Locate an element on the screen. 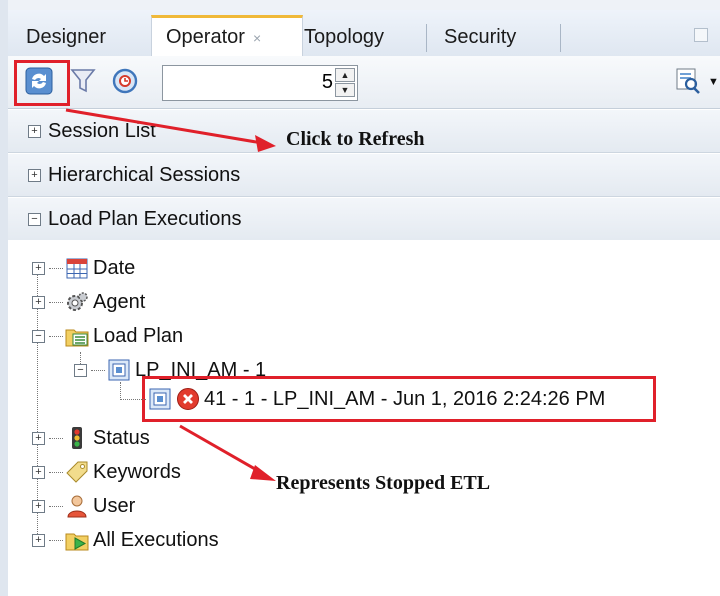  stopped-etl-annotation: Represents Stopped ETL is located at coordinates (383, 483).